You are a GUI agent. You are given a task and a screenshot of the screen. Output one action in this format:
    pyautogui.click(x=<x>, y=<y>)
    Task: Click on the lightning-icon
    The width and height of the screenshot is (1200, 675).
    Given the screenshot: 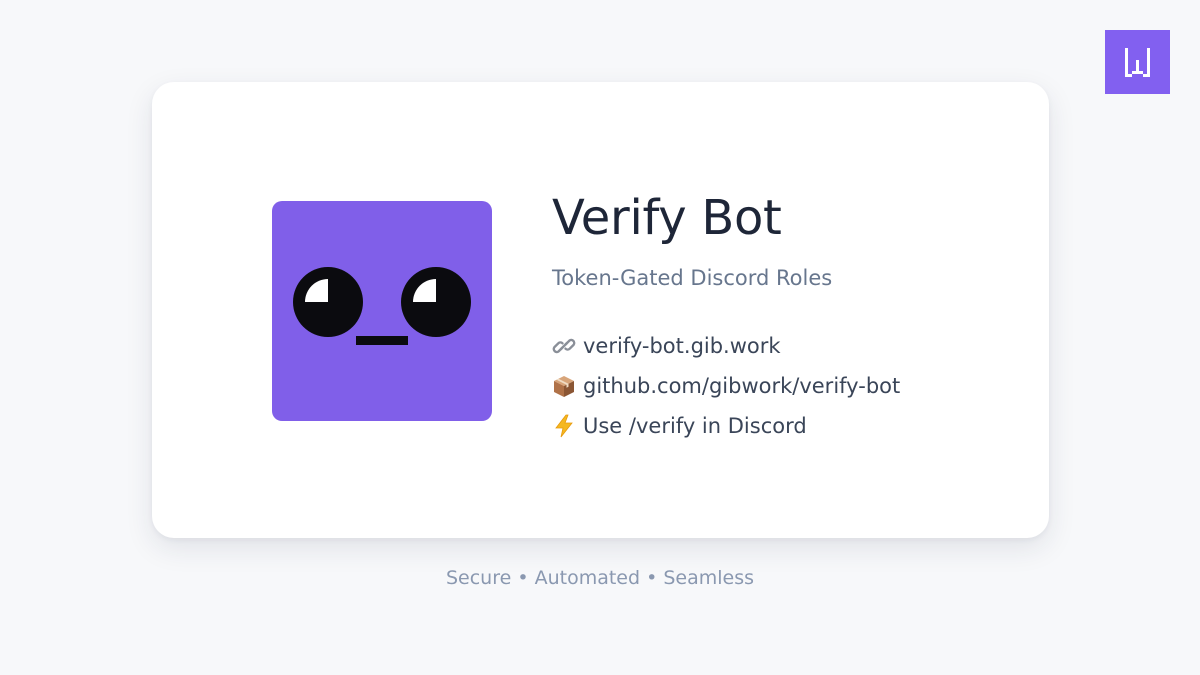 What is the action you would take?
    pyautogui.click(x=564, y=426)
    